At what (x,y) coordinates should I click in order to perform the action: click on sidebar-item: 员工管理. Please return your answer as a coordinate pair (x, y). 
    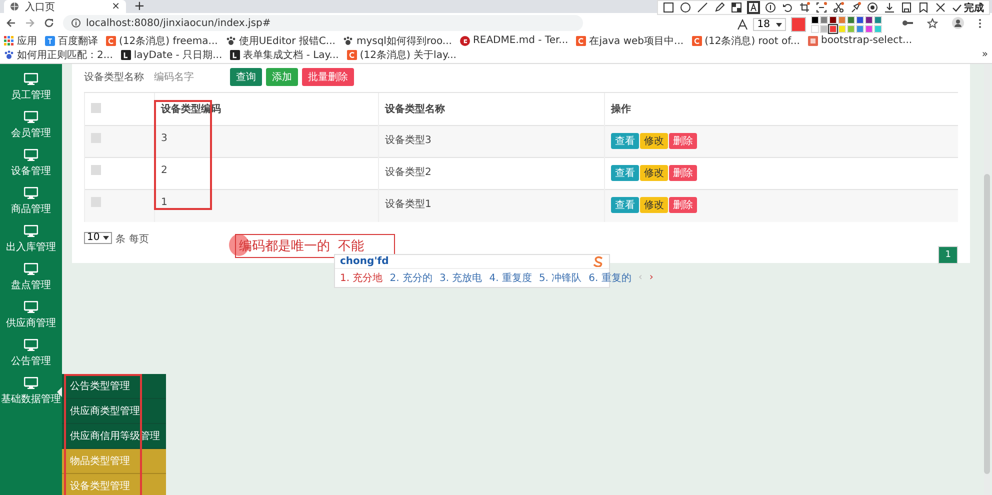
    Looking at the image, I should click on (31, 87).